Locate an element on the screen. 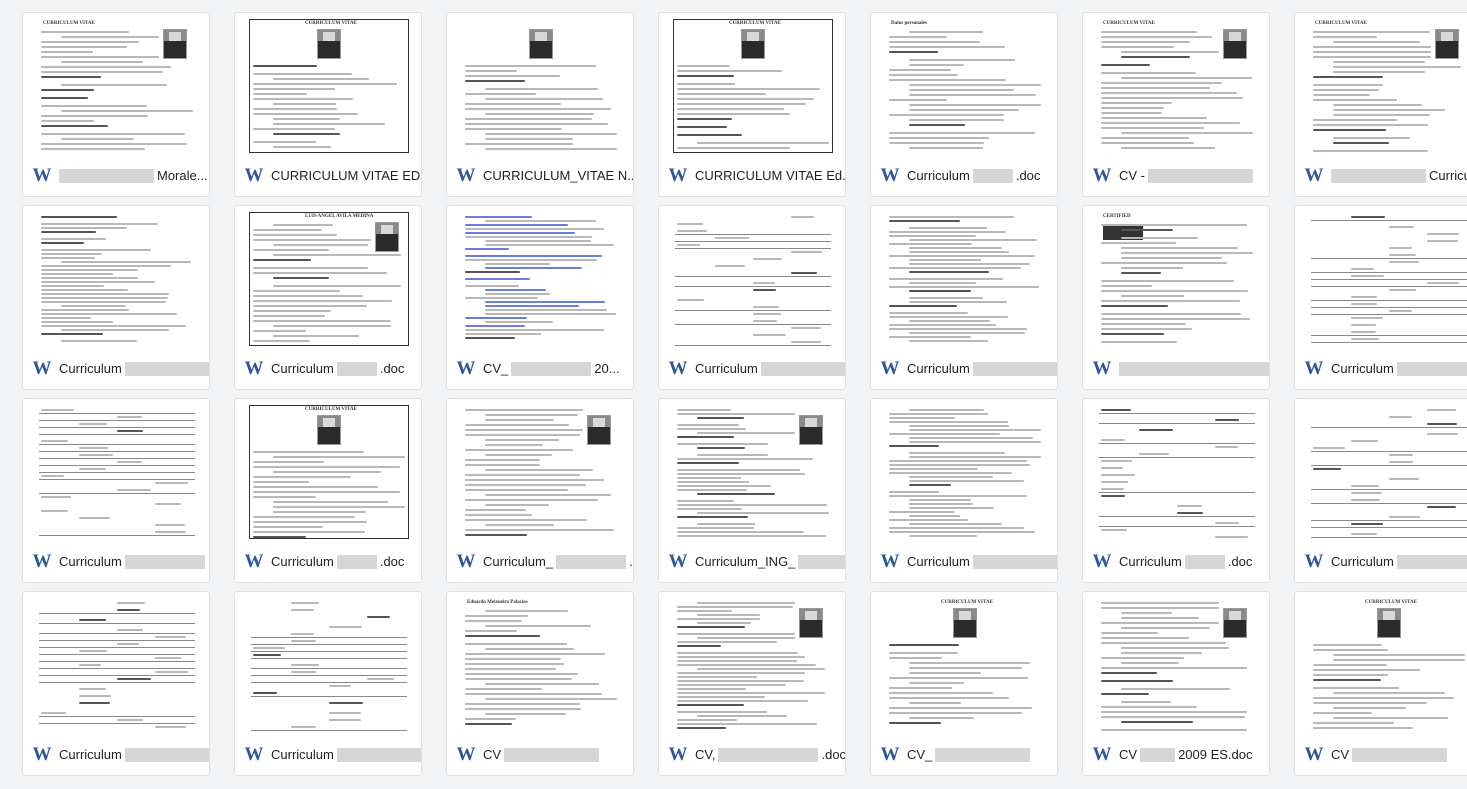 This screenshot has width=1467, height=789. file-footer: W Curriculum_ .doc is located at coordinates (540, 561).